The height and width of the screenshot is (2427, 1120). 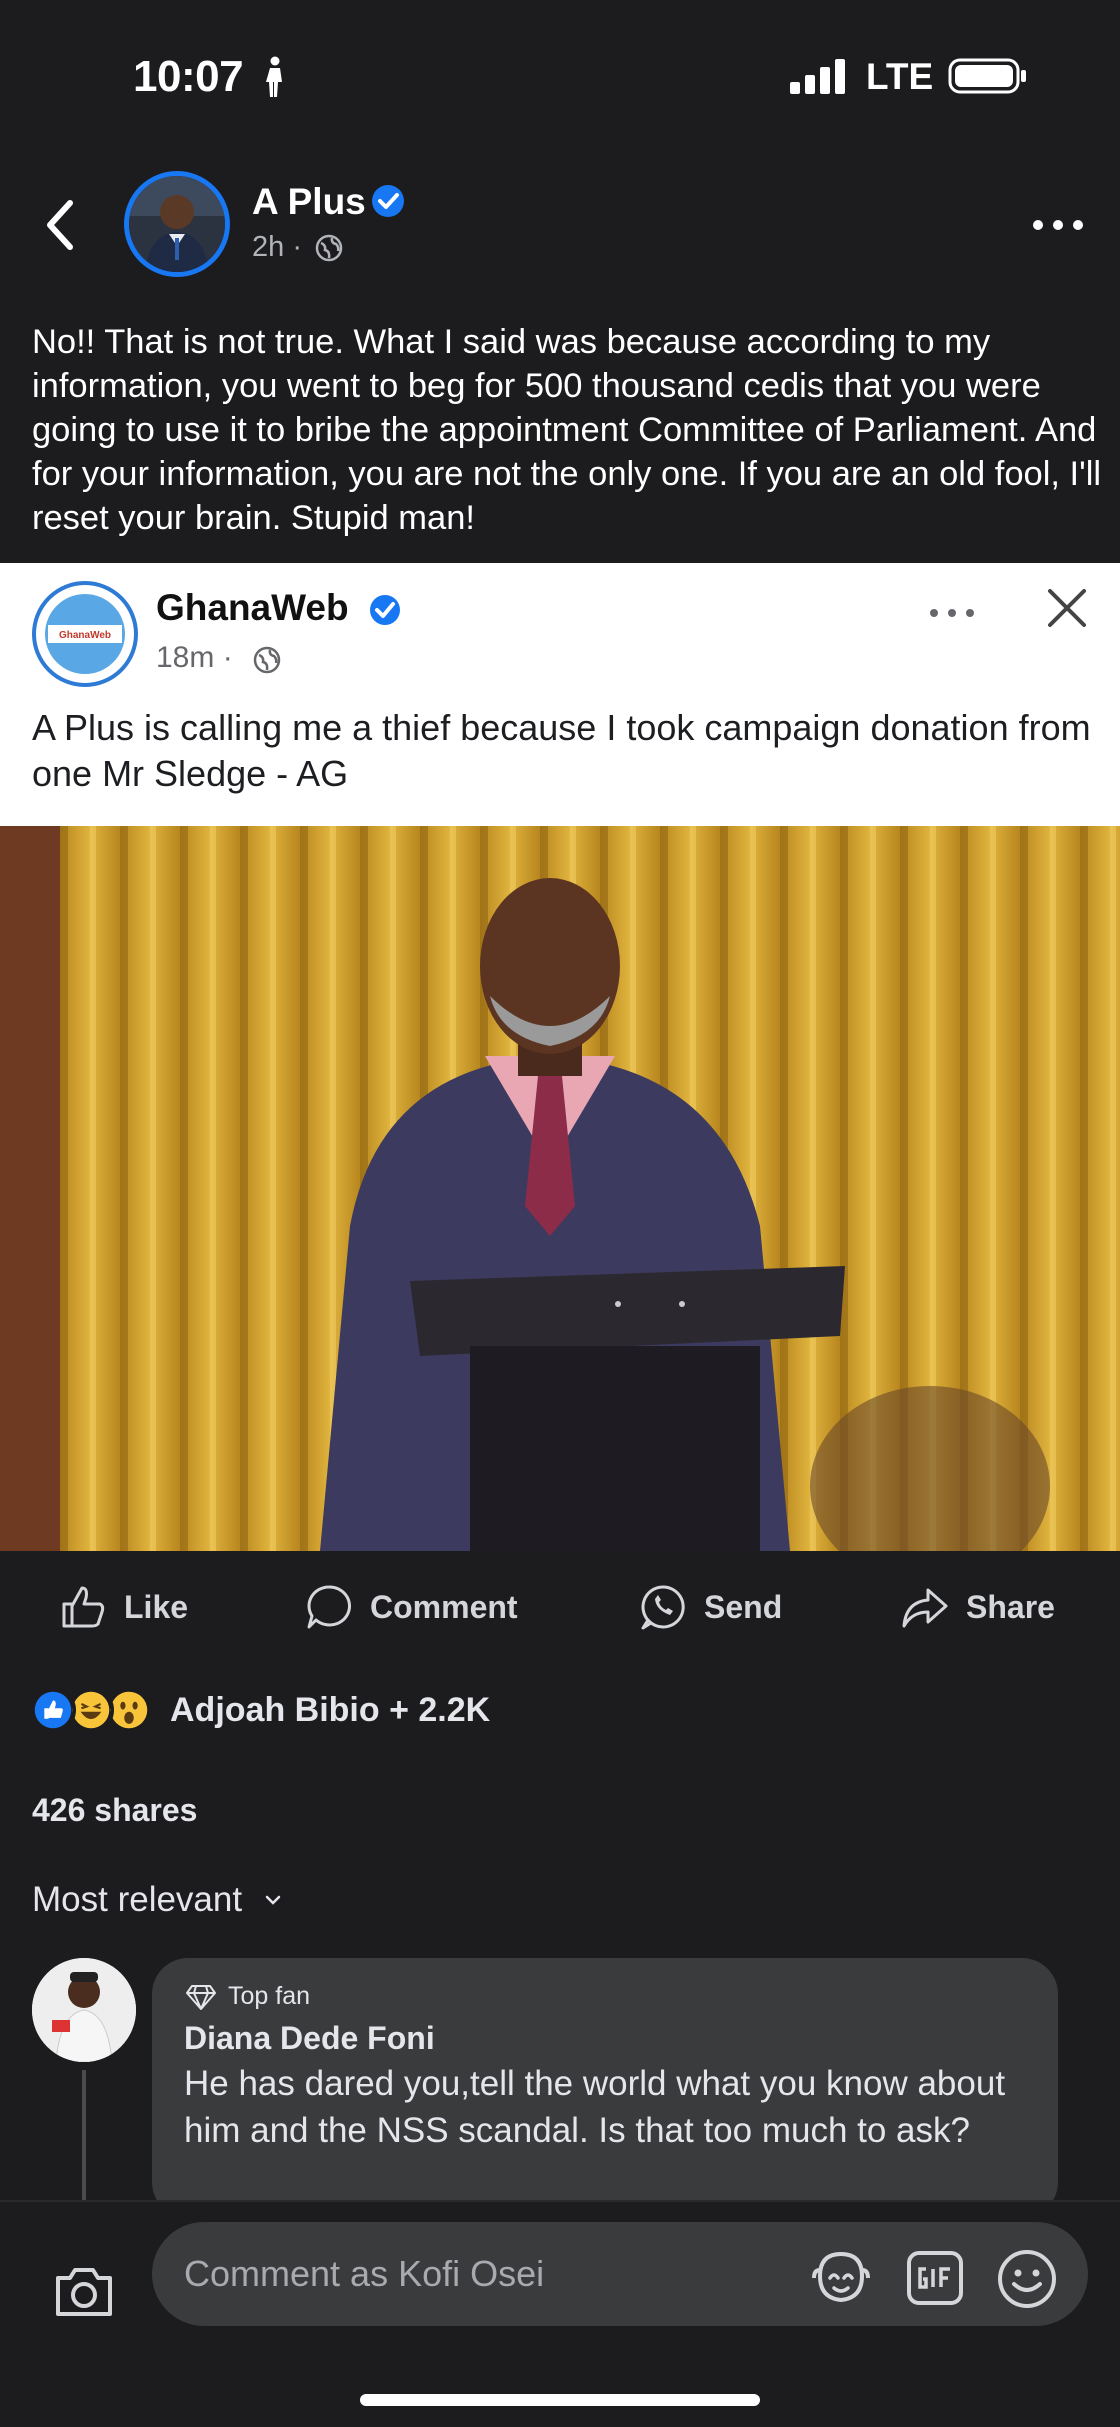 I want to click on embedded-avatar-text: GhanaWeb, so click(x=85, y=635).